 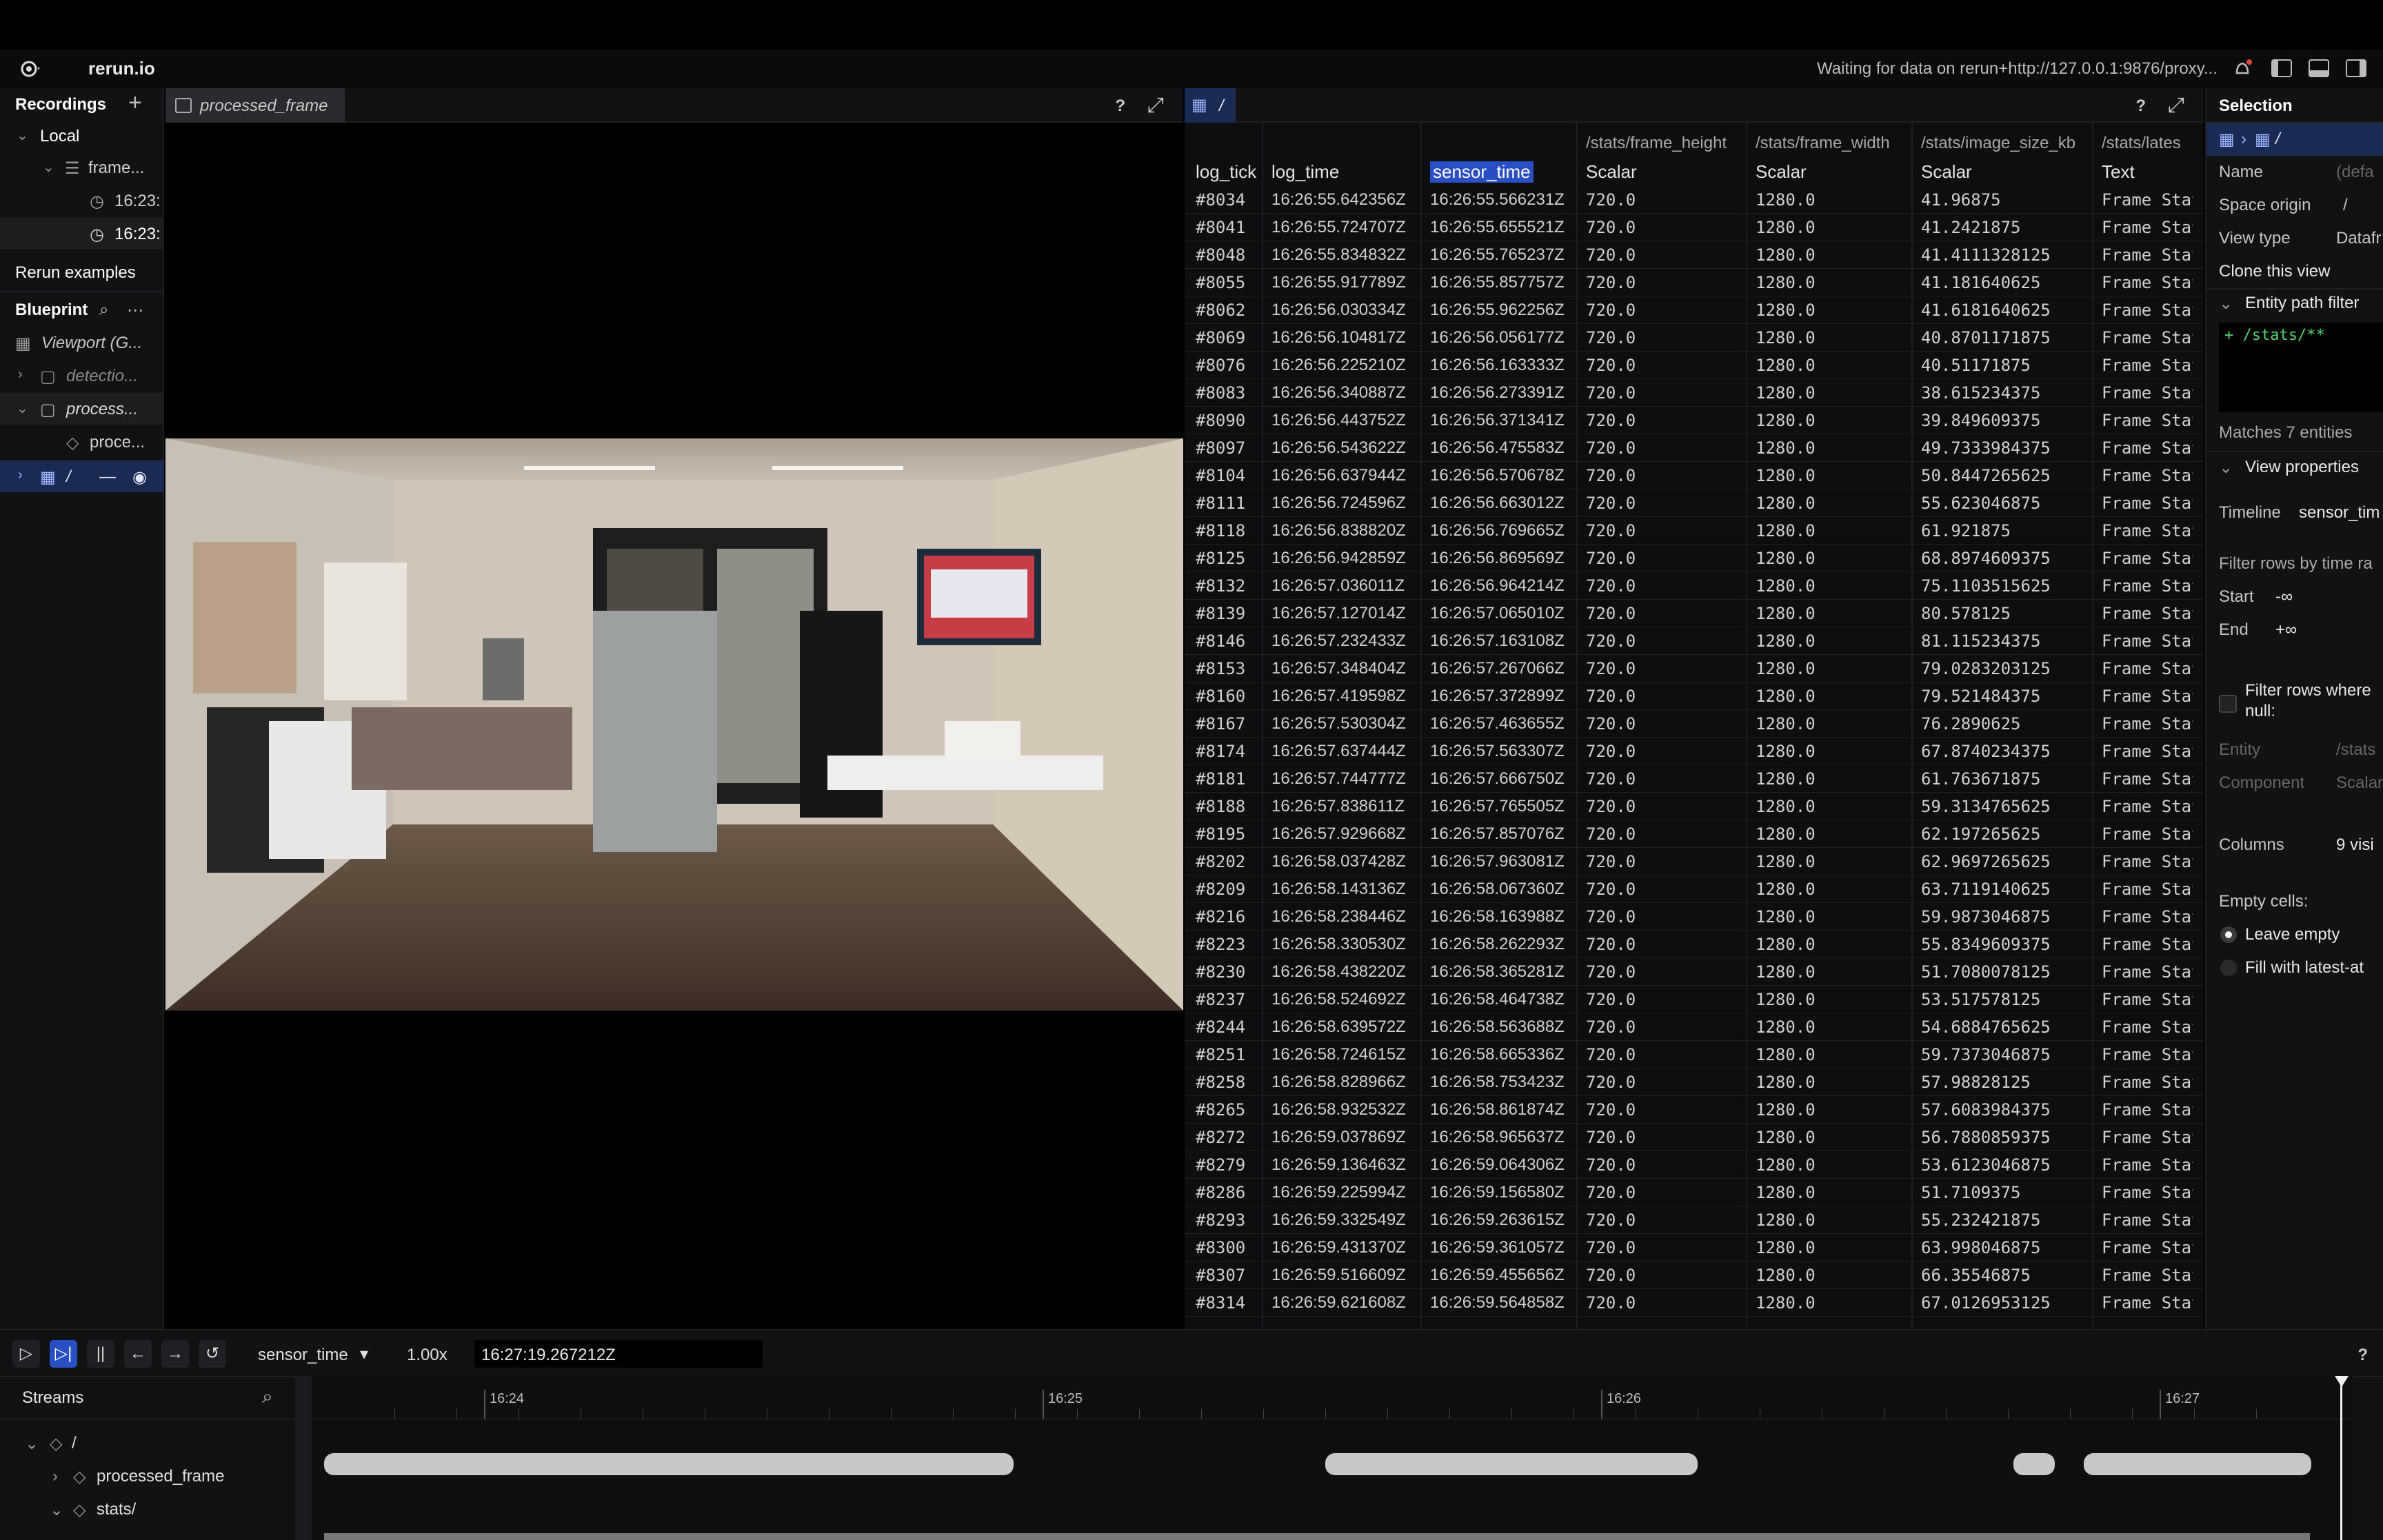 I want to click on loop-icon: ↺, so click(x=212, y=1354).